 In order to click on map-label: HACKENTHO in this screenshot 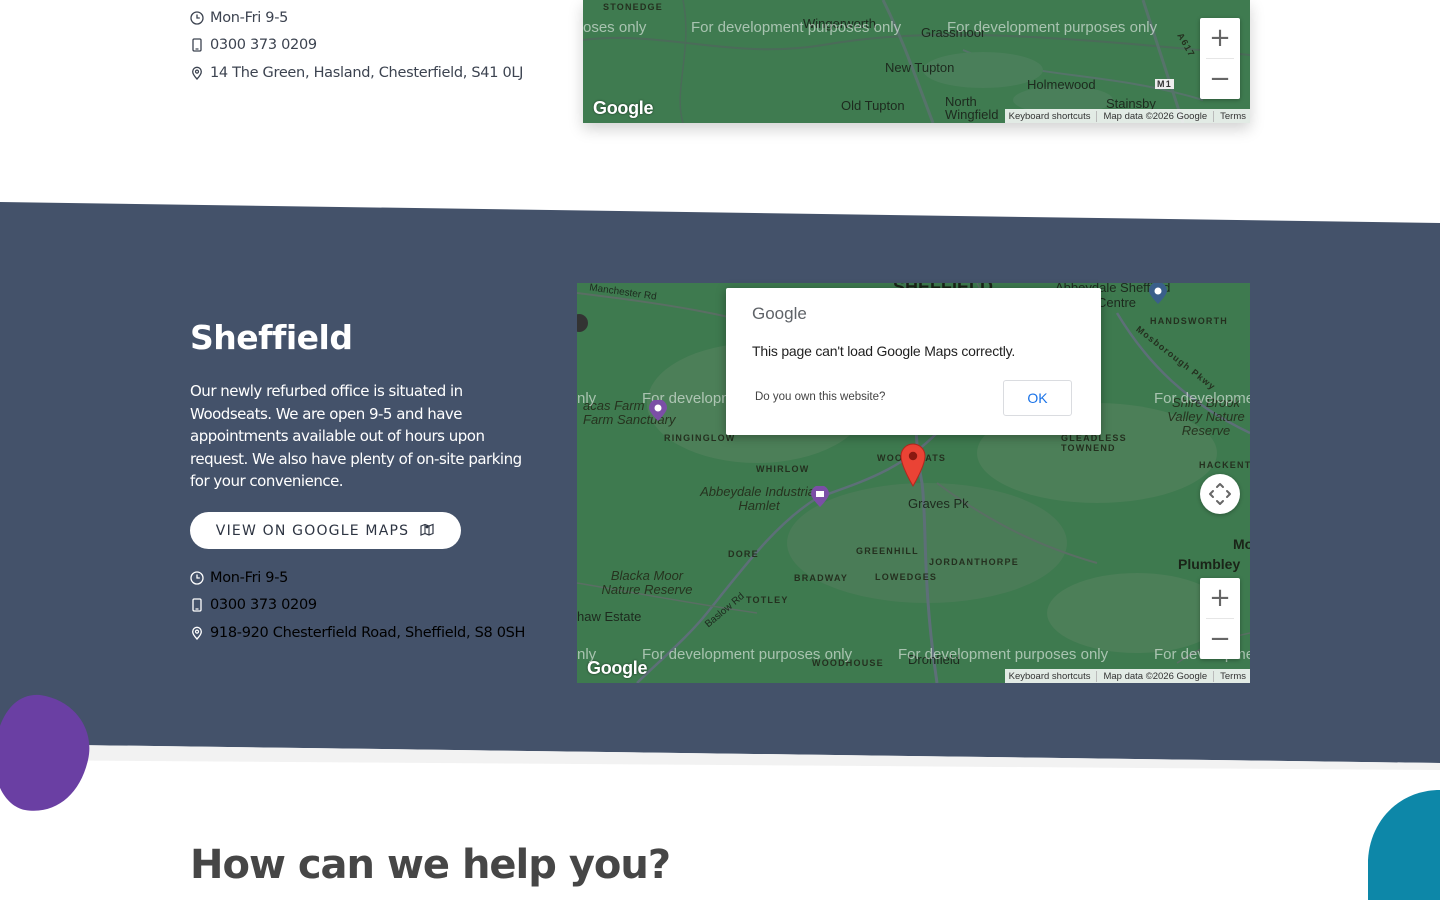, I will do `click(1224, 465)`.